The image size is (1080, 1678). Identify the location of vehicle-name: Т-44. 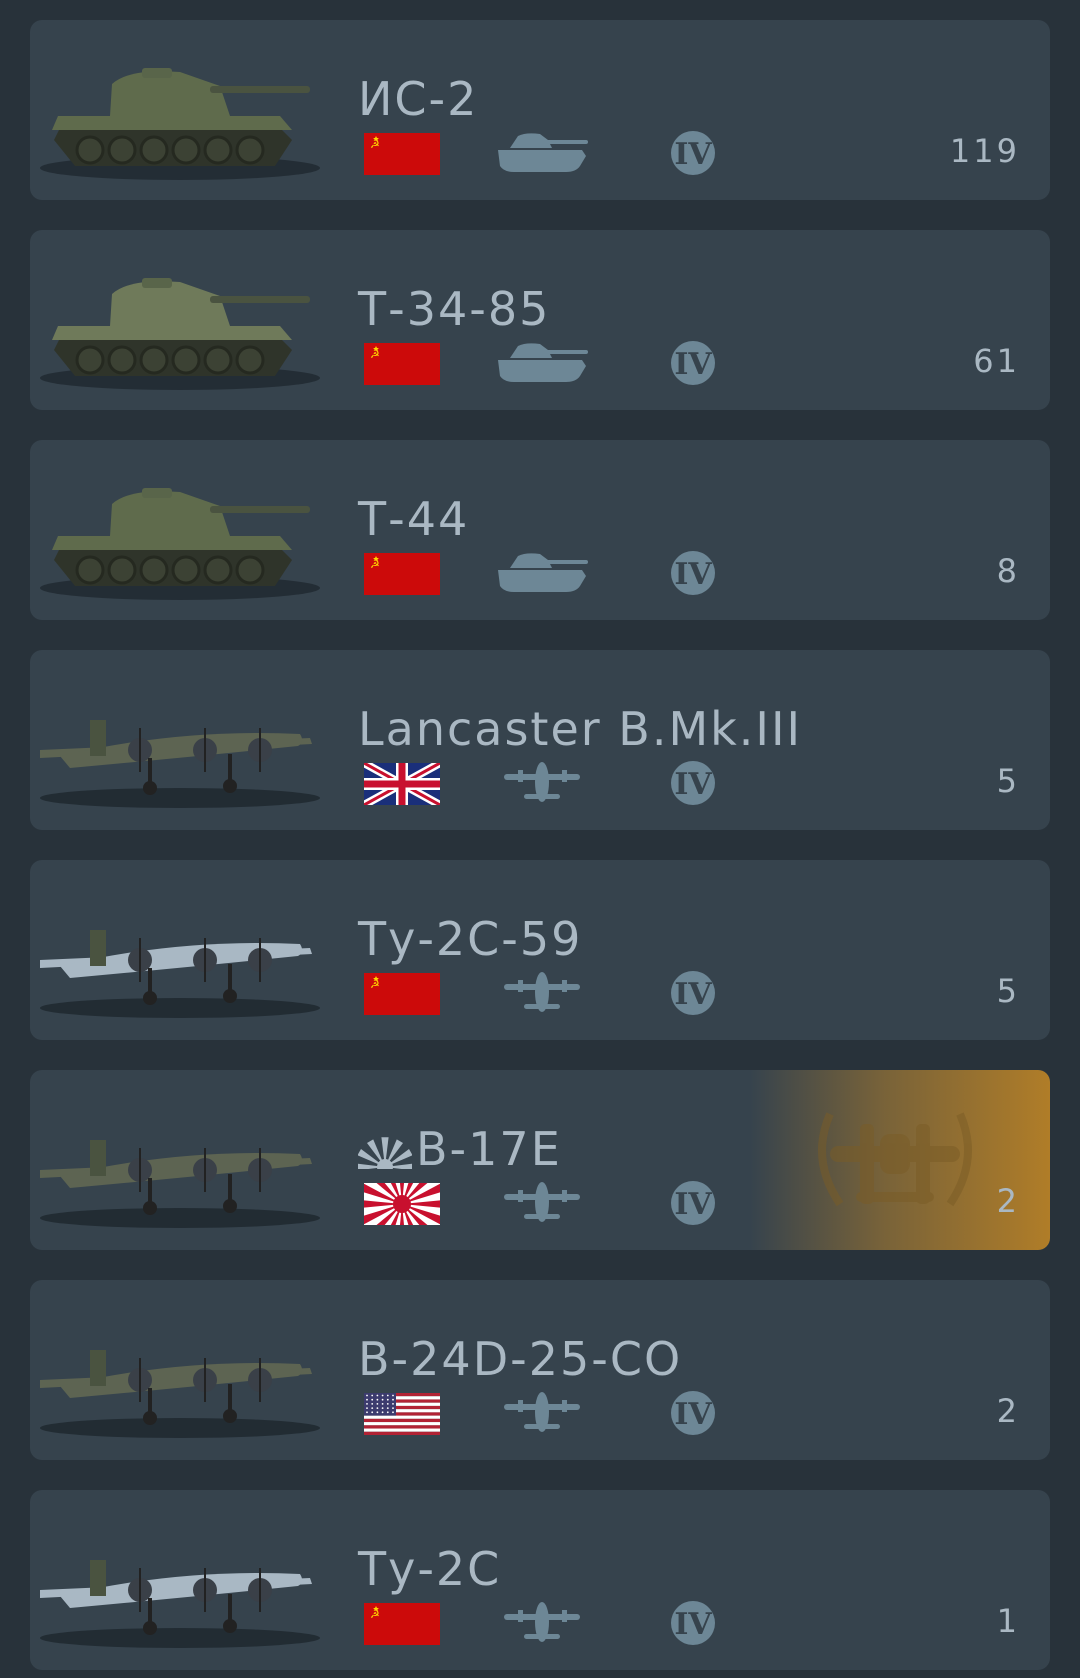
(413, 519).